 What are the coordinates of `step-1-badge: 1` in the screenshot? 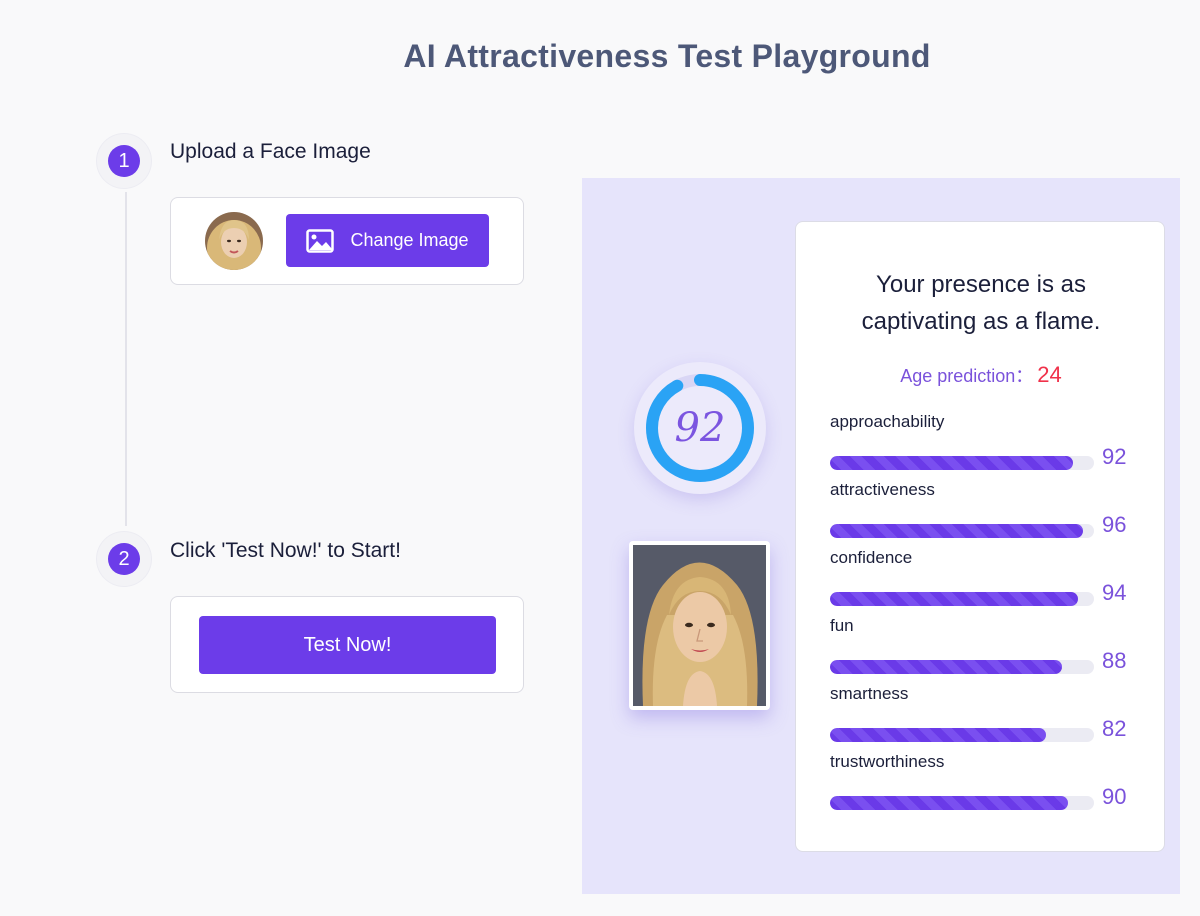 It's located at (124, 161).